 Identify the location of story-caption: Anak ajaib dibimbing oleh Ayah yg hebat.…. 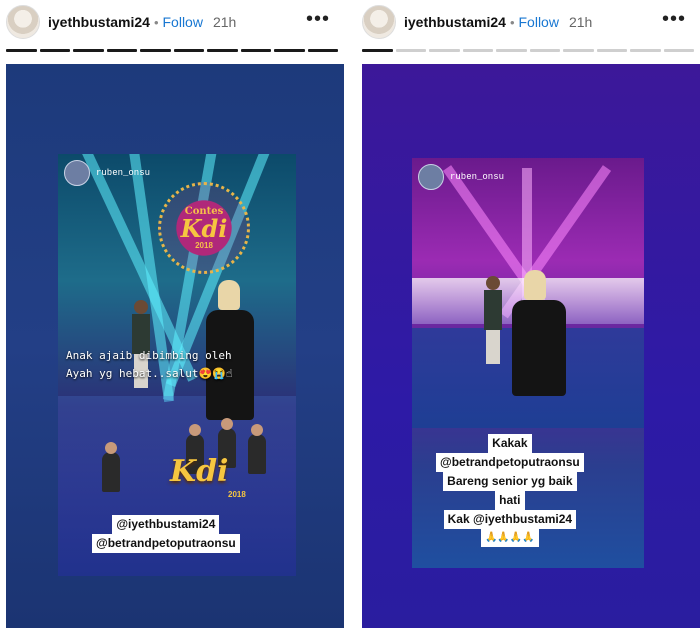
(149, 365).